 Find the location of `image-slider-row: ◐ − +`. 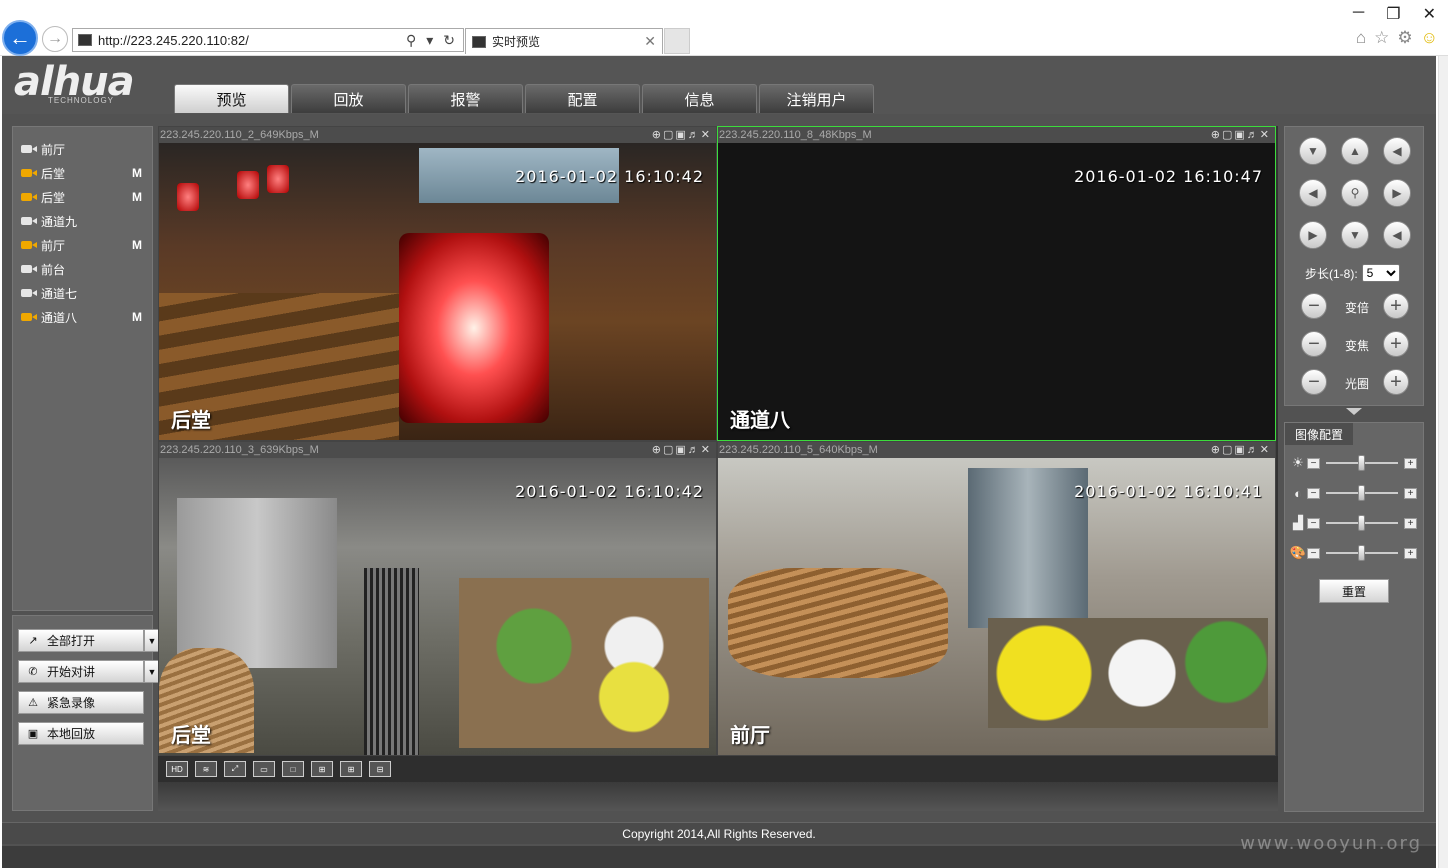

image-slider-row: ◐ − + is located at coordinates (1354, 493).